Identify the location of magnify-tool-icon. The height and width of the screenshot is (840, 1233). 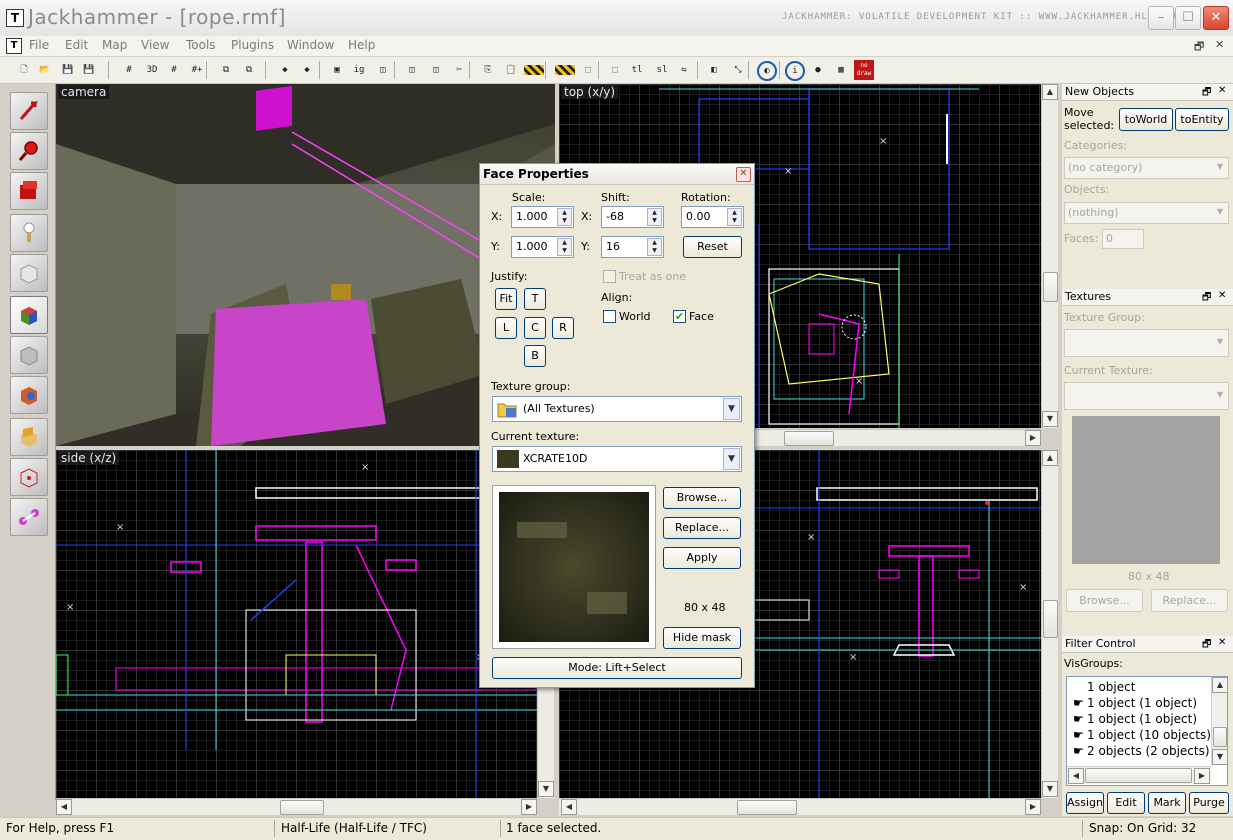
(29, 151).